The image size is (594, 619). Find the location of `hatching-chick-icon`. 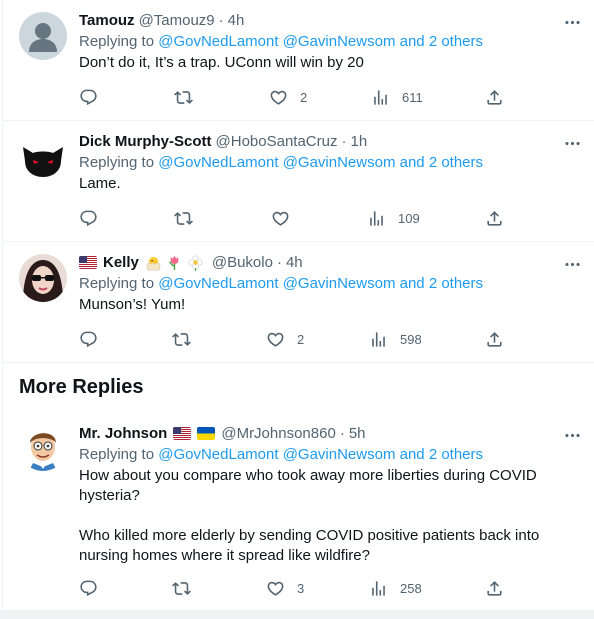

hatching-chick-icon is located at coordinates (153, 263).